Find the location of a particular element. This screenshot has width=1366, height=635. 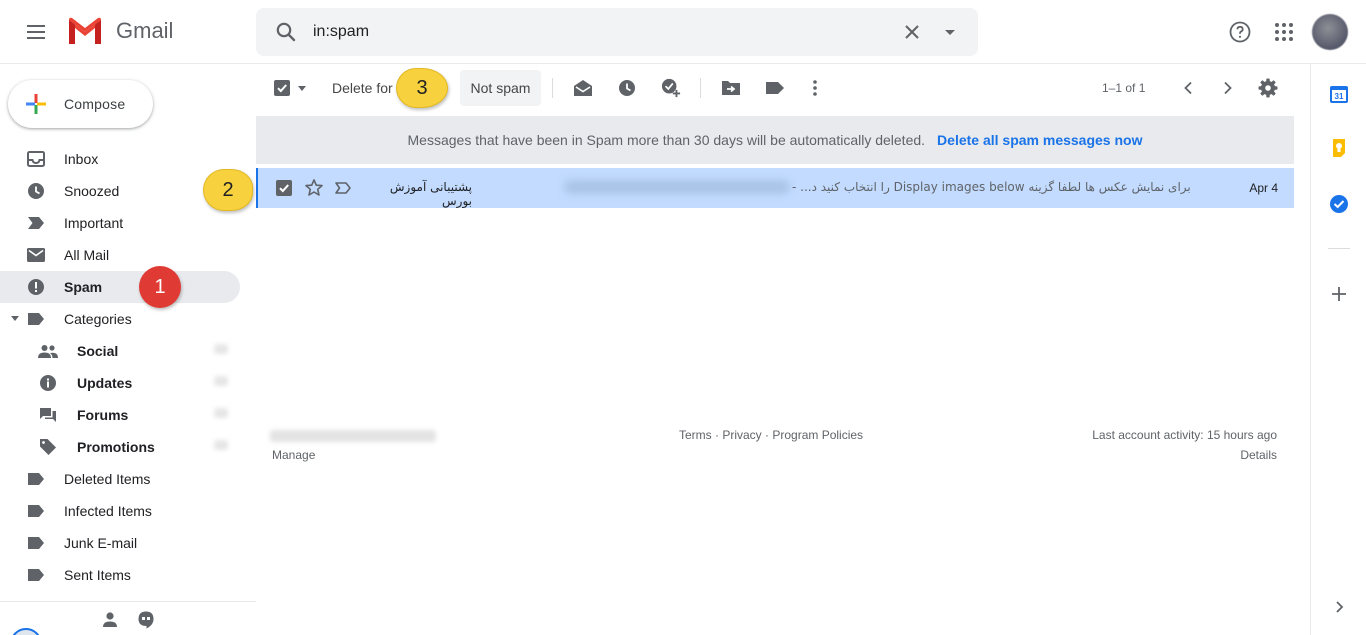

terms-link: Terms is located at coordinates (695, 435).